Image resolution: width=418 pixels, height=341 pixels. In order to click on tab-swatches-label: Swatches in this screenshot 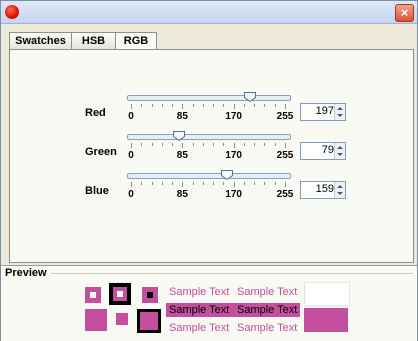, I will do `click(40, 41)`.